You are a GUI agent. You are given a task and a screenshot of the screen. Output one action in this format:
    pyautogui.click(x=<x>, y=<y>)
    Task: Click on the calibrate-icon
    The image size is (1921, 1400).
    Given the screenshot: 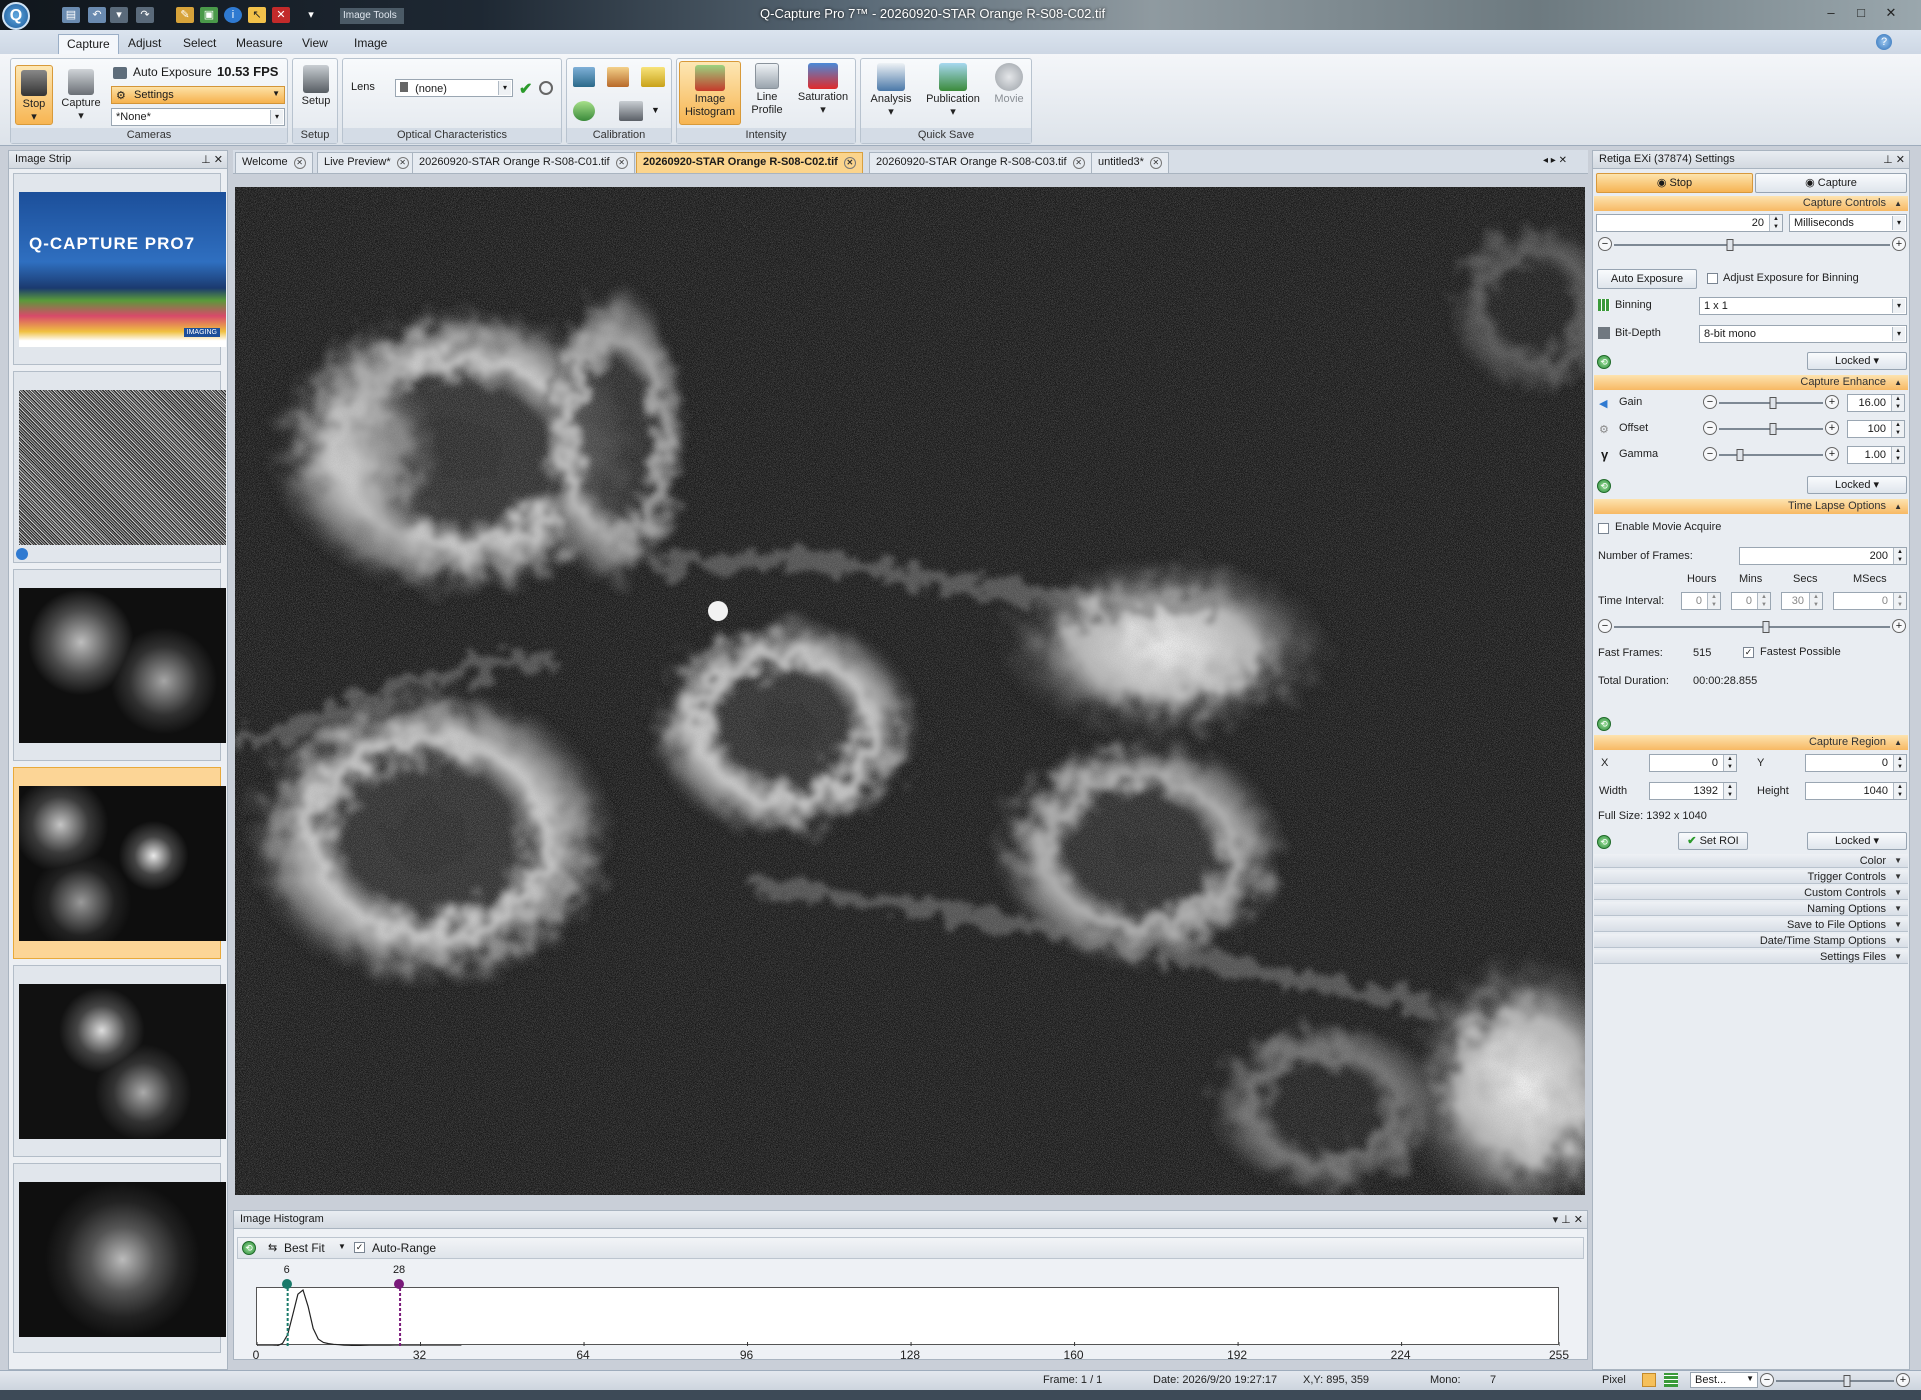 What is the action you would take?
    pyautogui.click(x=584, y=77)
    